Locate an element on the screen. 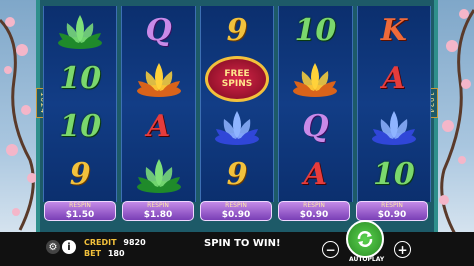  respin-price: $1.50 is located at coordinates (80, 215).